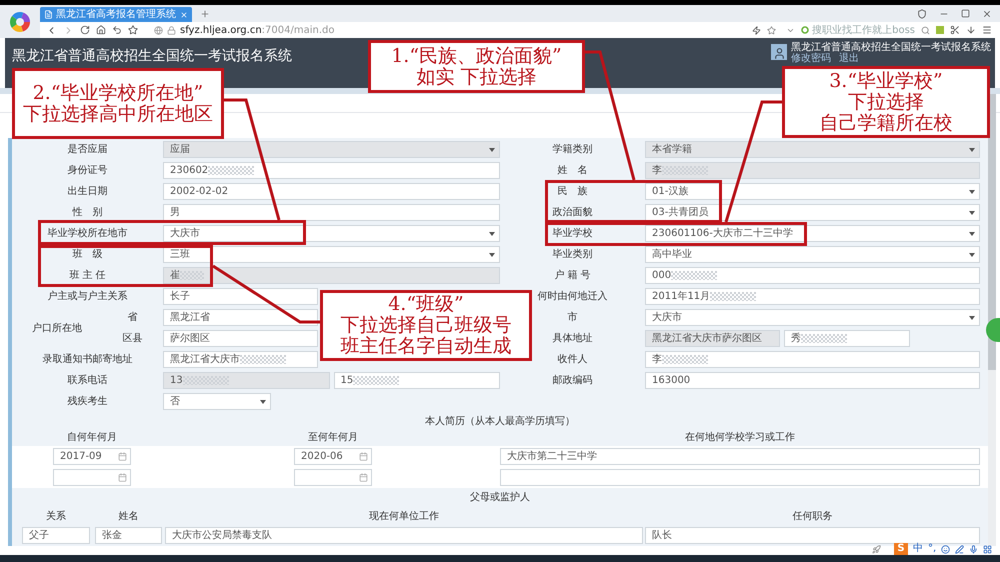 This screenshot has height=562, width=1000. I want to click on field-label: 出生日期, so click(88, 191).